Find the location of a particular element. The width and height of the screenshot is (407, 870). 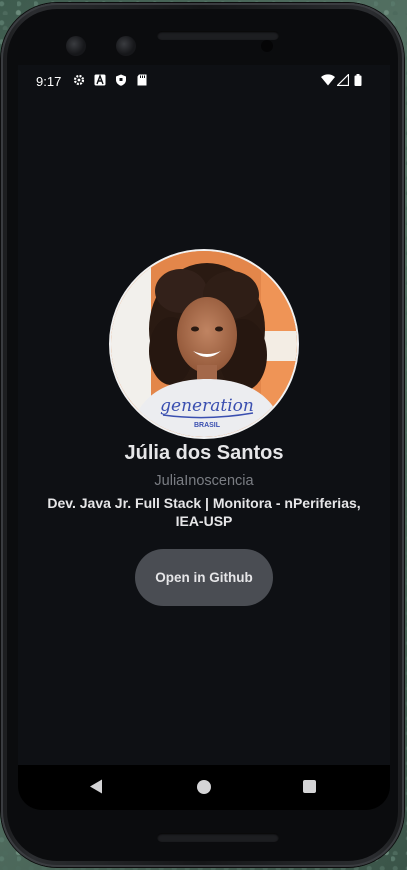

recents-icon is located at coordinates (309, 786).